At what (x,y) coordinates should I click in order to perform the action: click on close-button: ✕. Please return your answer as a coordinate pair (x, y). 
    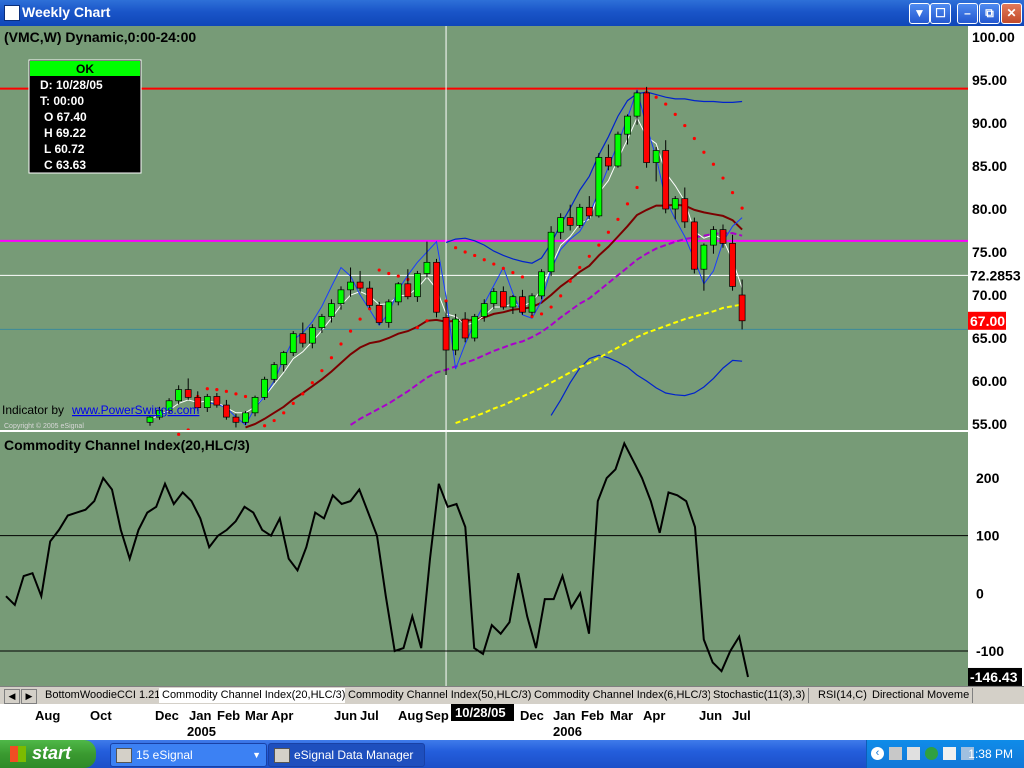
    Looking at the image, I should click on (1011, 13).